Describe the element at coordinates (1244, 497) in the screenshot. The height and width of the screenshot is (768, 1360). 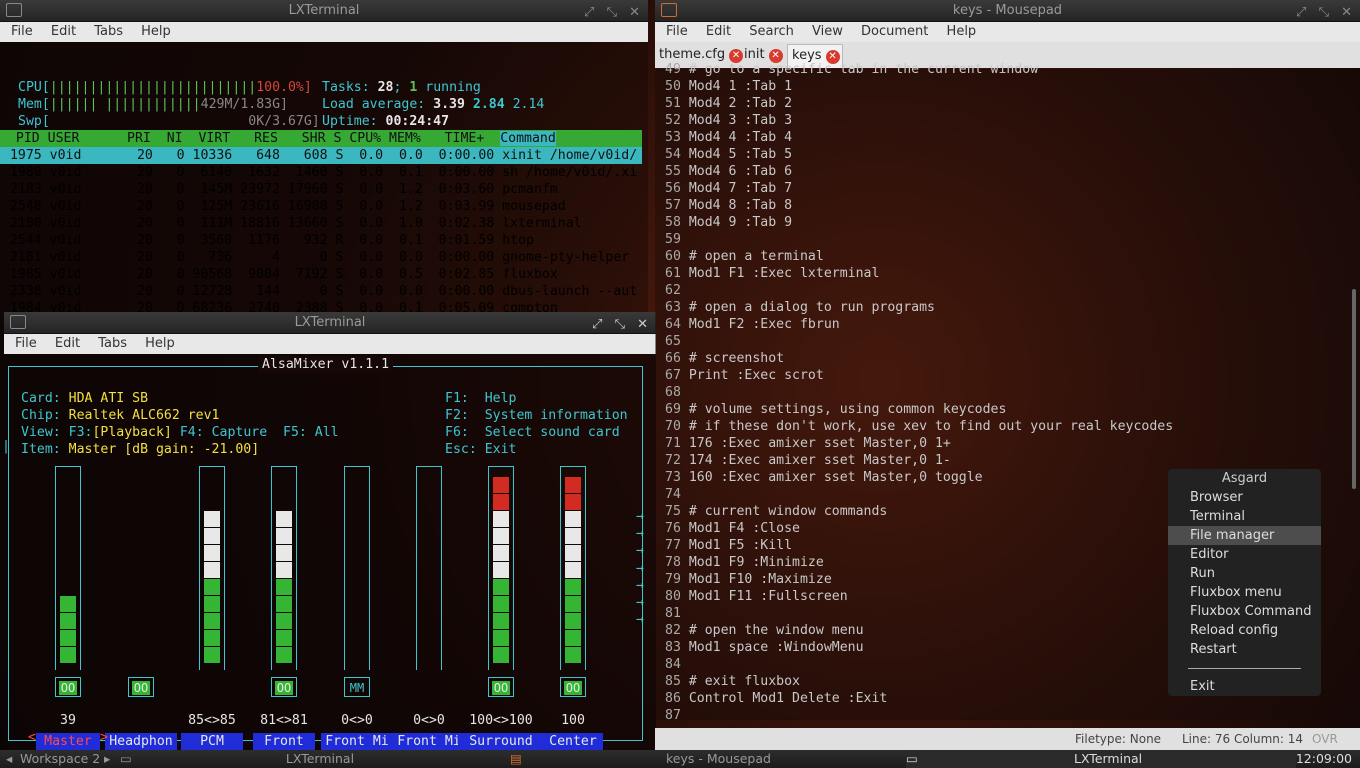
I see `menu-item-browser: Browser` at that location.